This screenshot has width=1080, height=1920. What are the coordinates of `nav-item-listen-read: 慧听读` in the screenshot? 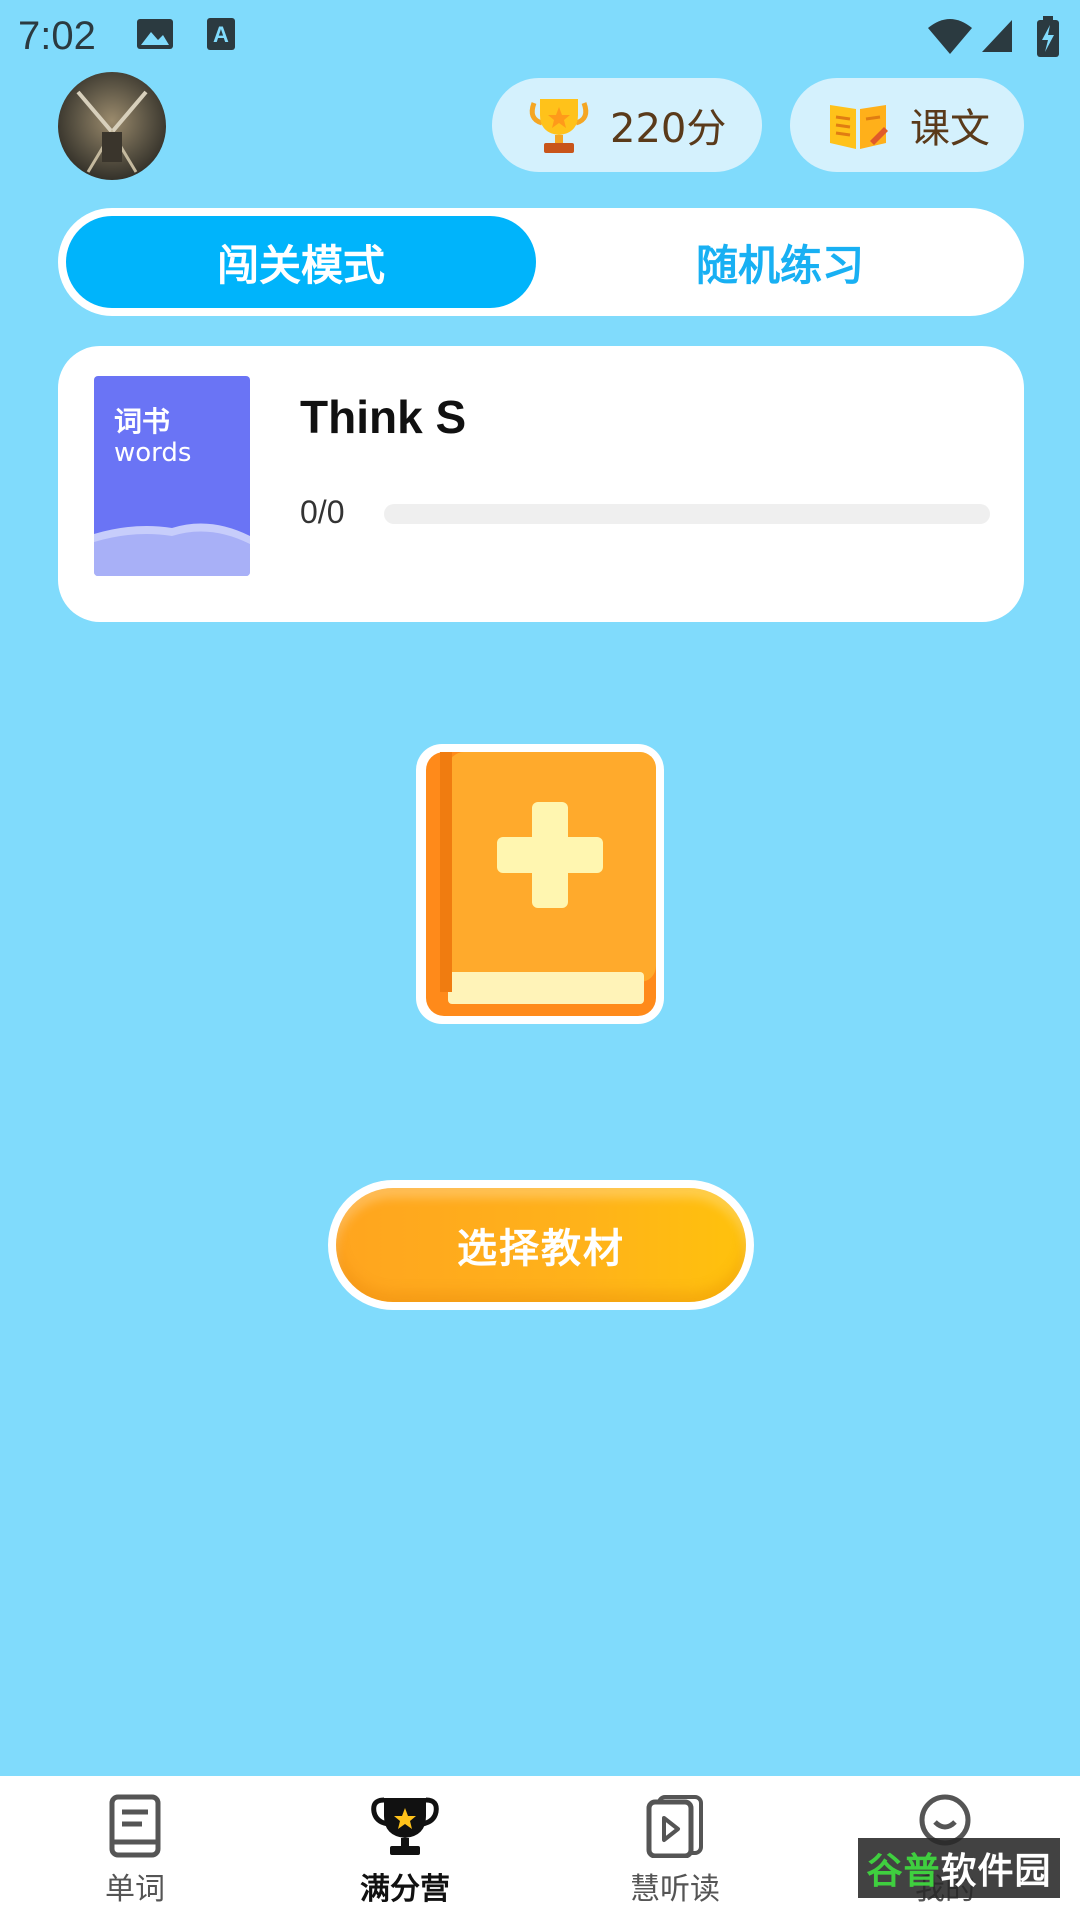 It's located at (675, 1848).